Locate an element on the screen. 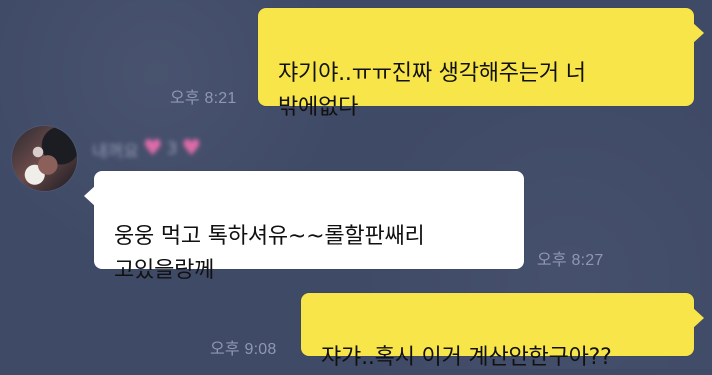  sender-name-suffix: 3 is located at coordinates (172, 149).